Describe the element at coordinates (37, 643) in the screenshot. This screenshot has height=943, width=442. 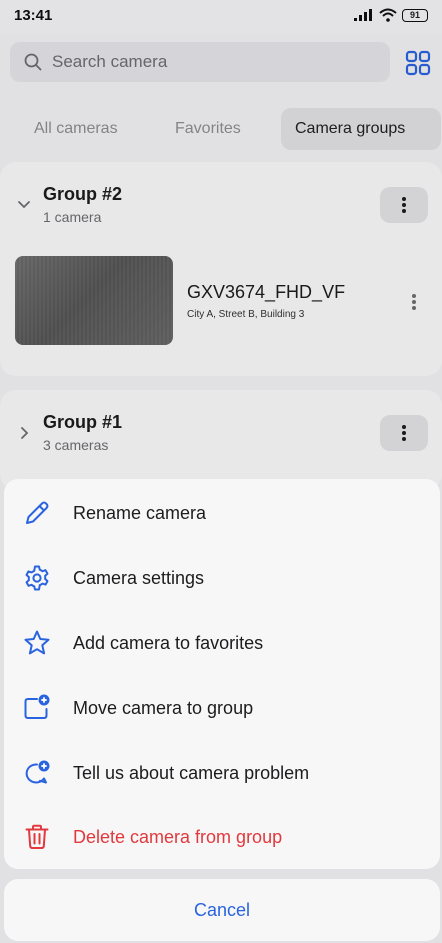
I see `star-icon` at that location.